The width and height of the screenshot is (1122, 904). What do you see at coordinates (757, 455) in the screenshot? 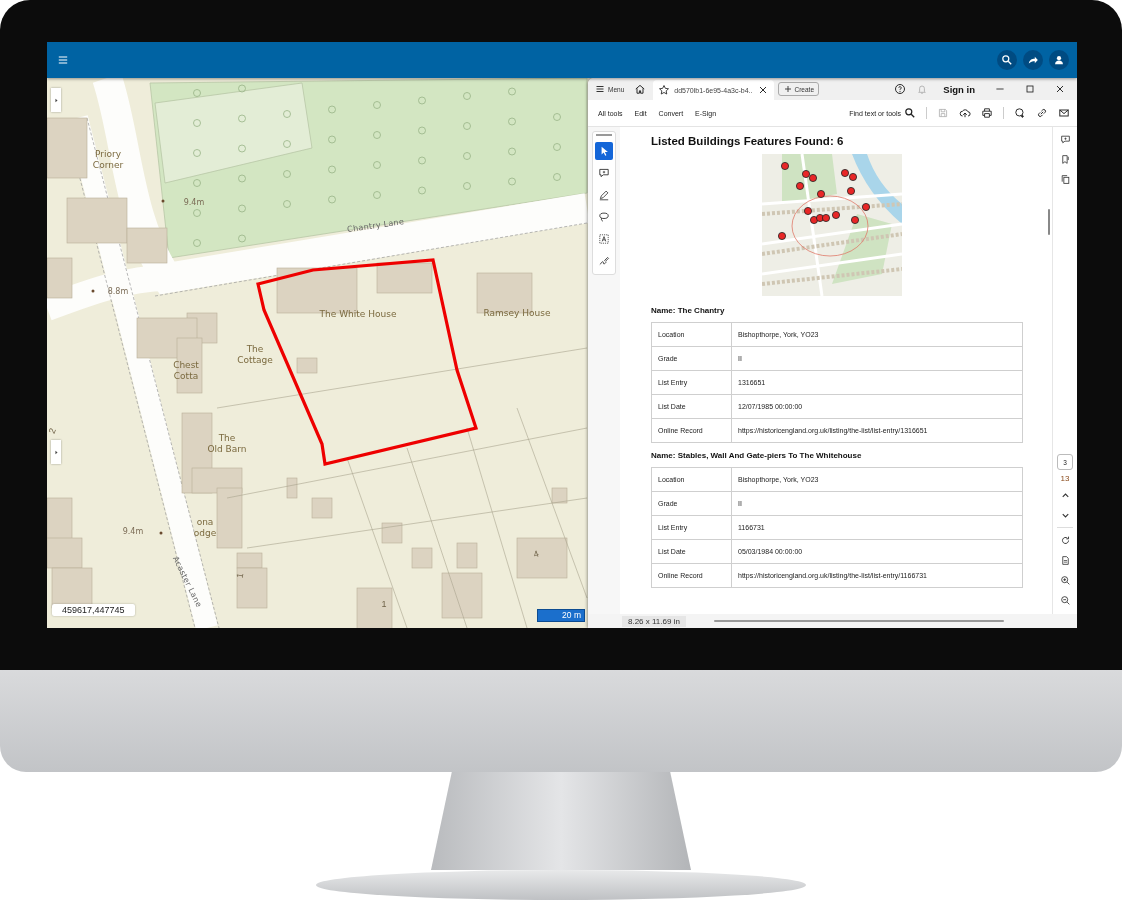
I see `record-name: Name: Stables, Wall And Gate-piers To The Whitehouse` at bounding box center [757, 455].